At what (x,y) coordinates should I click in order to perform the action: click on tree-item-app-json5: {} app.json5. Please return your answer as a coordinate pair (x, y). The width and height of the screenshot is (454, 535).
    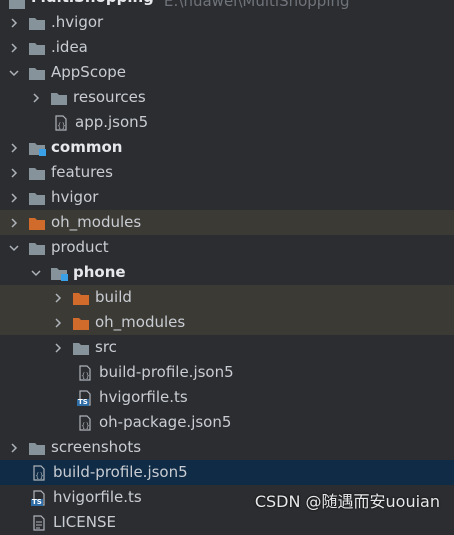
    Looking at the image, I should click on (227, 122).